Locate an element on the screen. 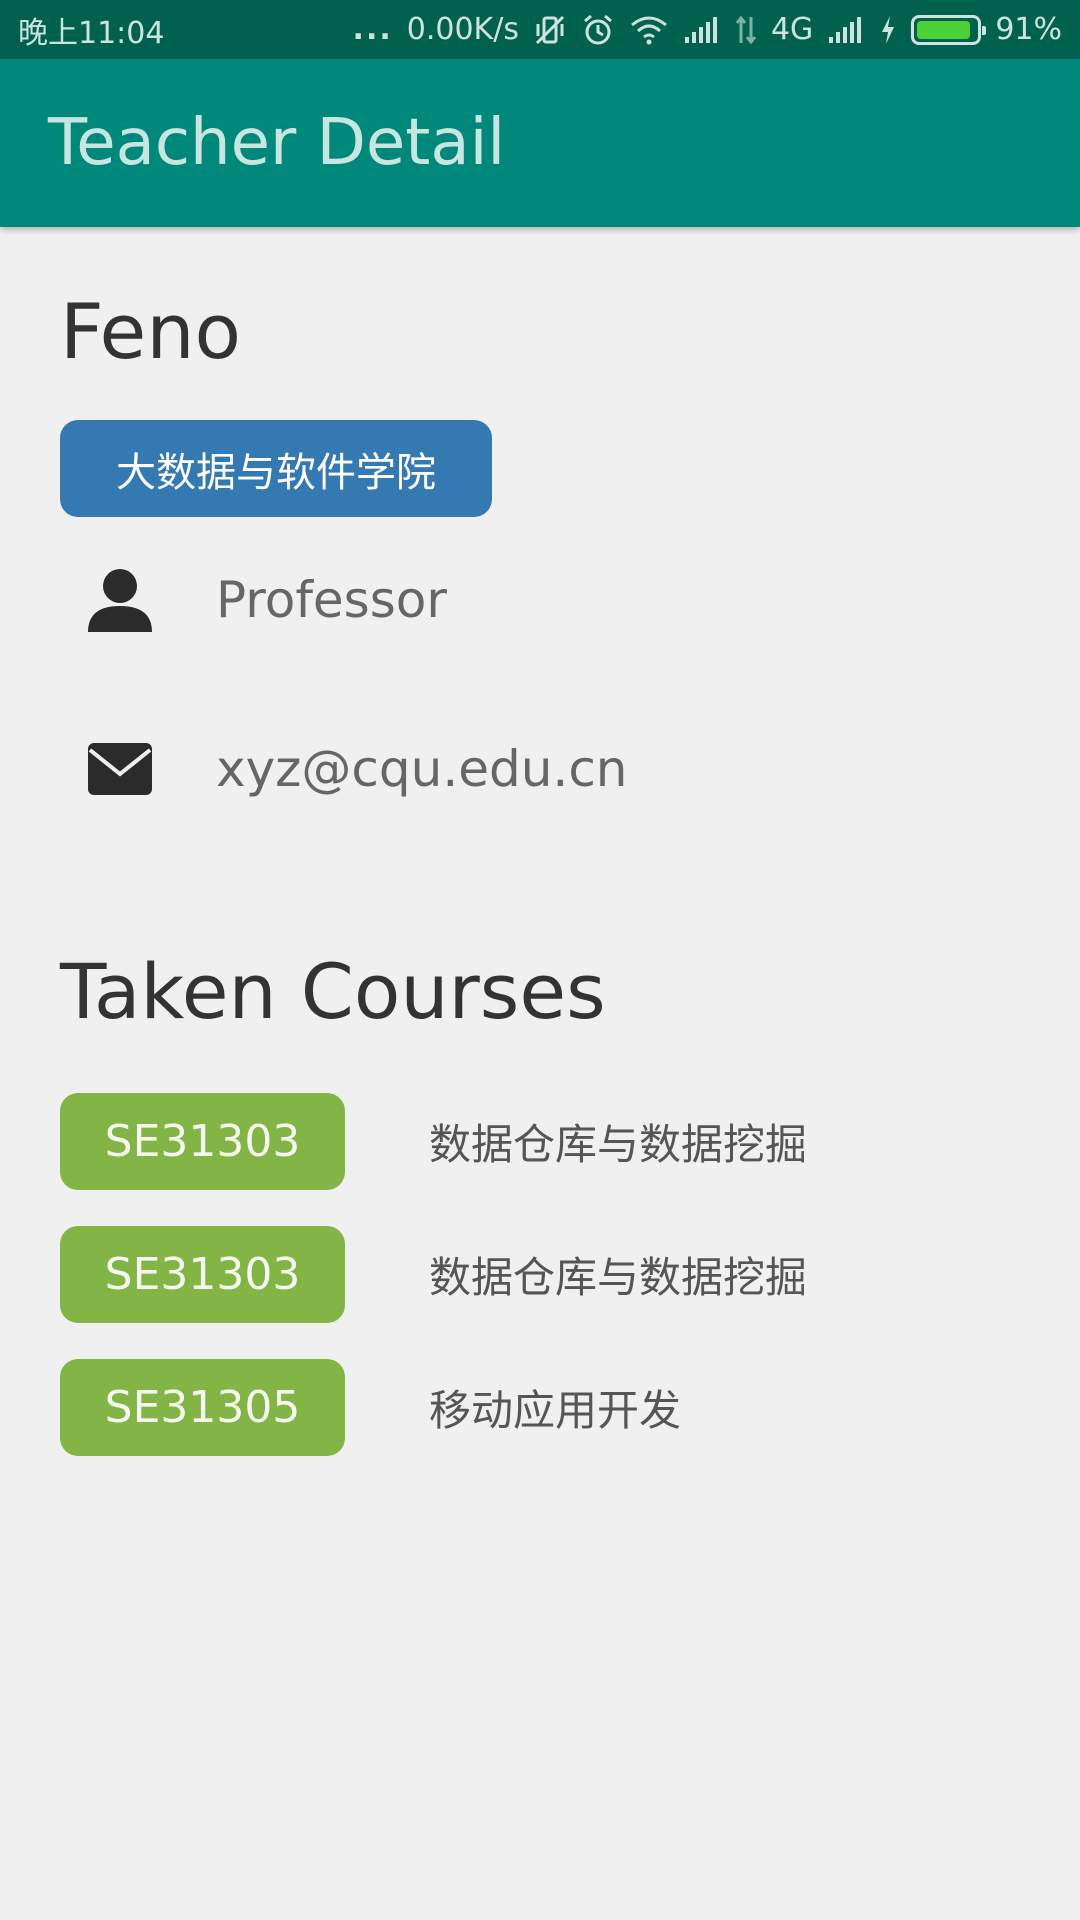 The width and height of the screenshot is (1080, 1920). status-icons: ... 0.00K/s 4G 91% is located at coordinates (707, 29).